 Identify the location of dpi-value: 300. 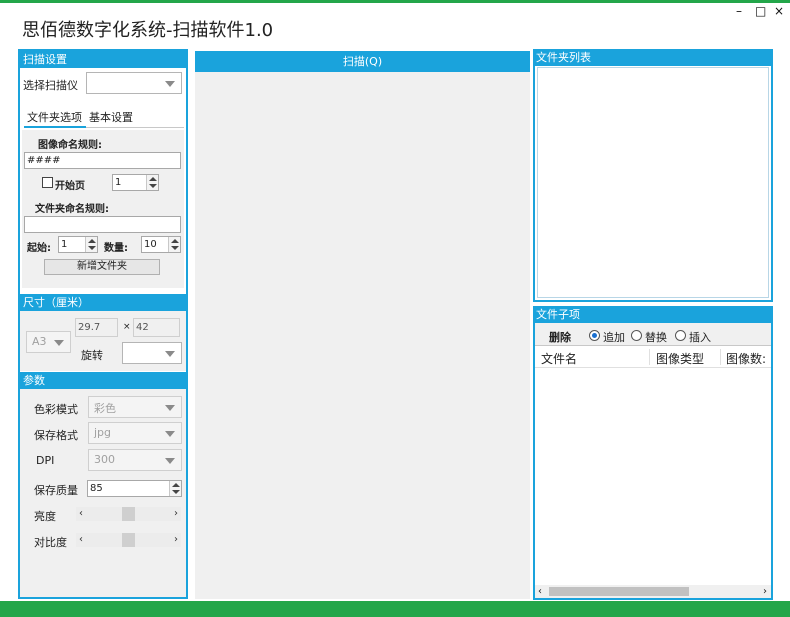
(104, 459).